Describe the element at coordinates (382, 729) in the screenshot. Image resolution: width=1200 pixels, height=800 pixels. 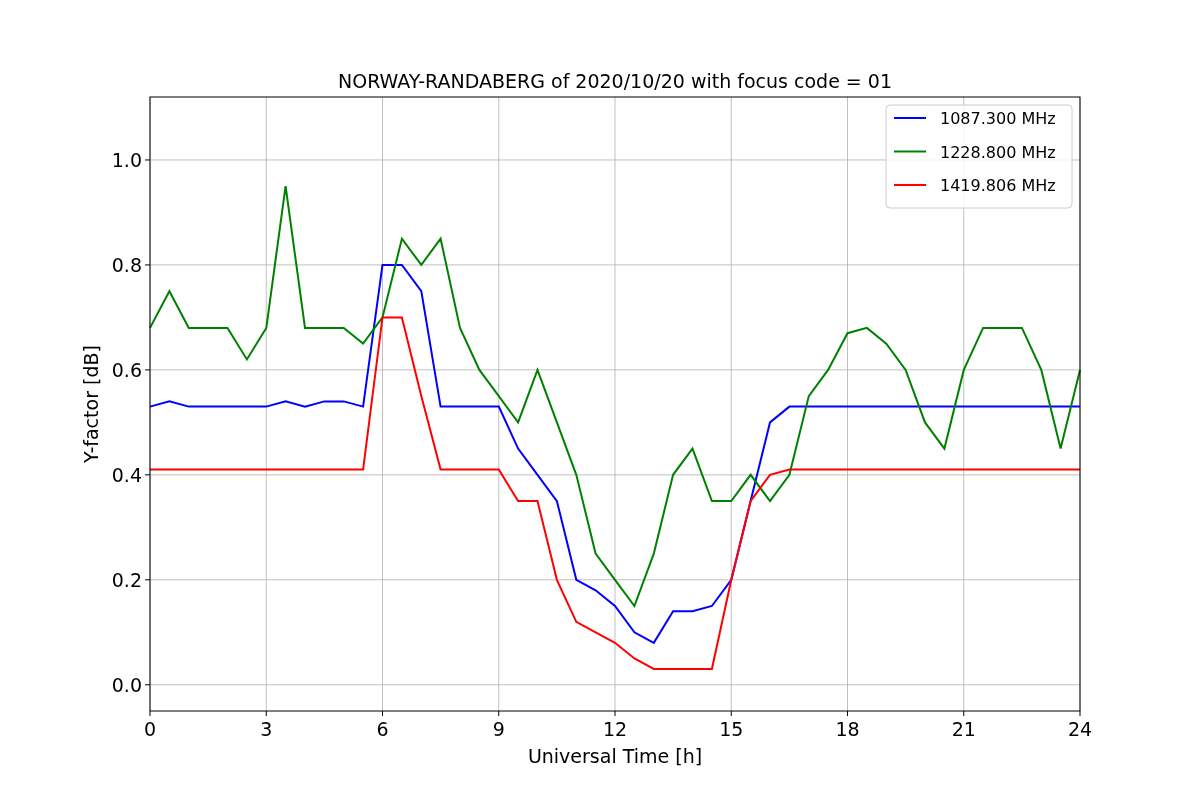
I see `x-tick-label: 6` at that location.